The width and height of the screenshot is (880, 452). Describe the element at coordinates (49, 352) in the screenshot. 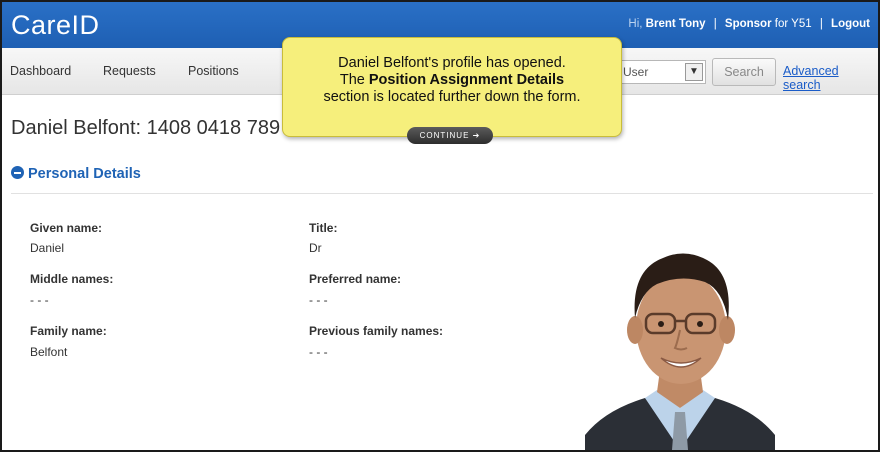

I see `family-name-value: Belfont` at that location.